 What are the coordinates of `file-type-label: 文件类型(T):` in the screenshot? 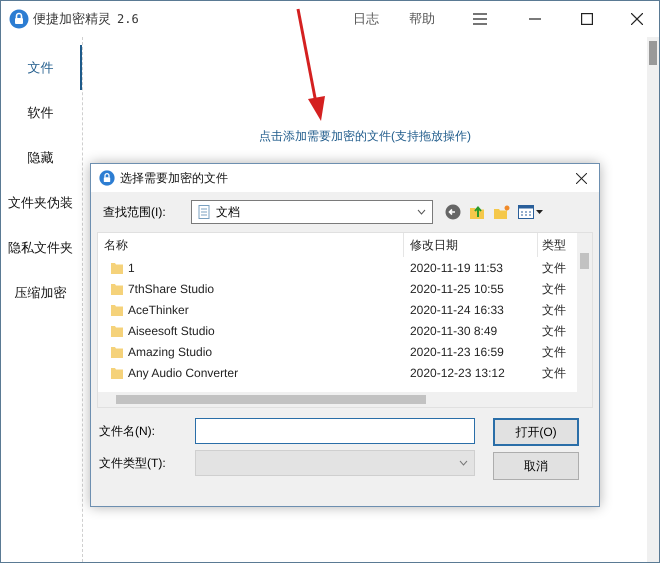 It's located at (133, 463).